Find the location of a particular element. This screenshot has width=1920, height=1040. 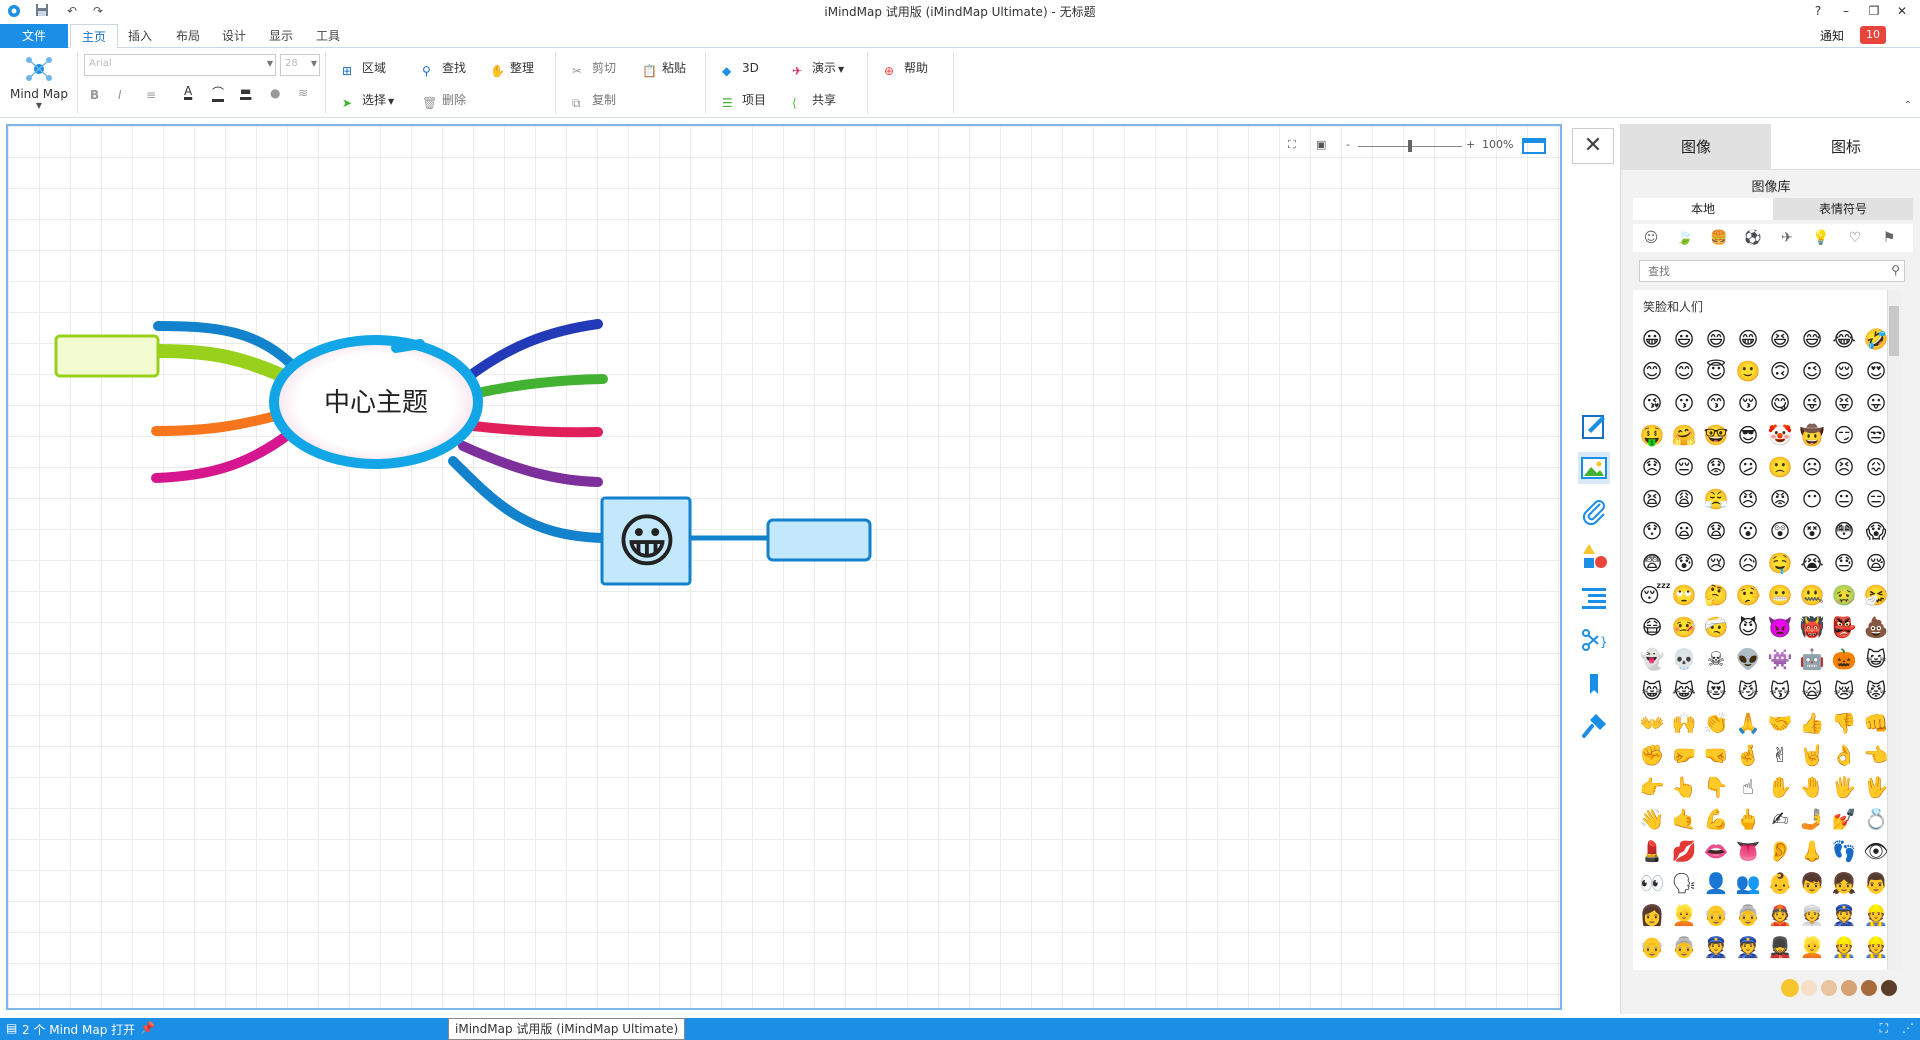

emoji-item: 😡 is located at coordinates (1780, 499).